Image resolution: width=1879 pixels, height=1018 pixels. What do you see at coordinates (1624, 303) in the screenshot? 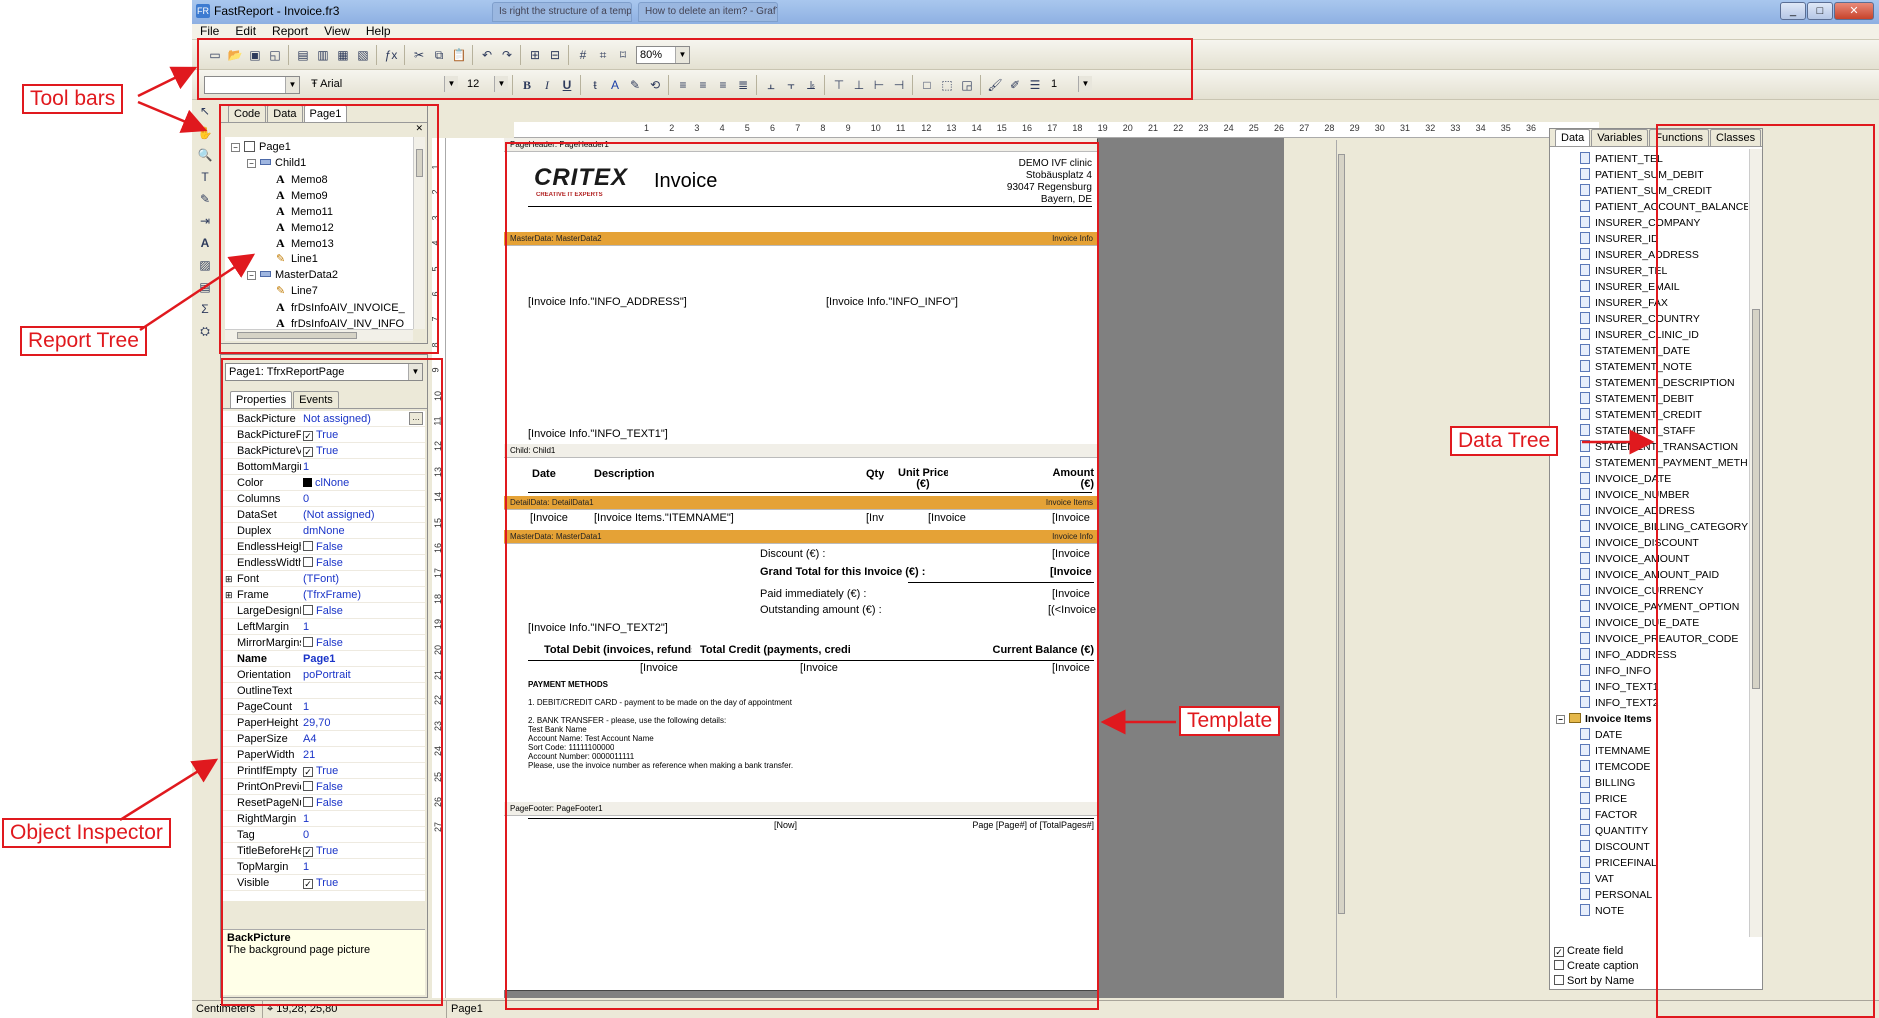
I see `data-field: INSURER_FAX` at bounding box center [1624, 303].